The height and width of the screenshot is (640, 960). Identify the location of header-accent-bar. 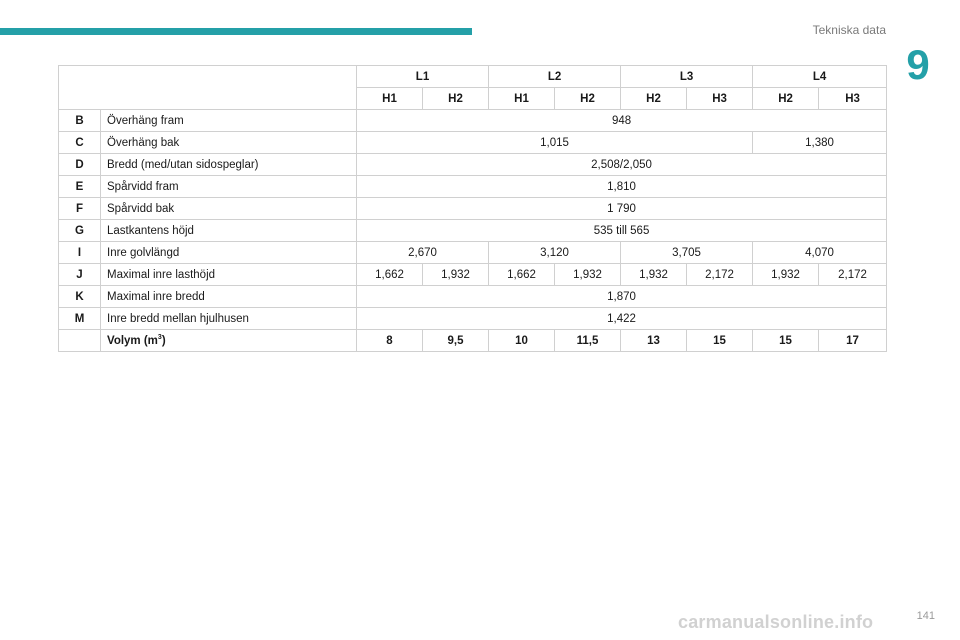
(236, 31).